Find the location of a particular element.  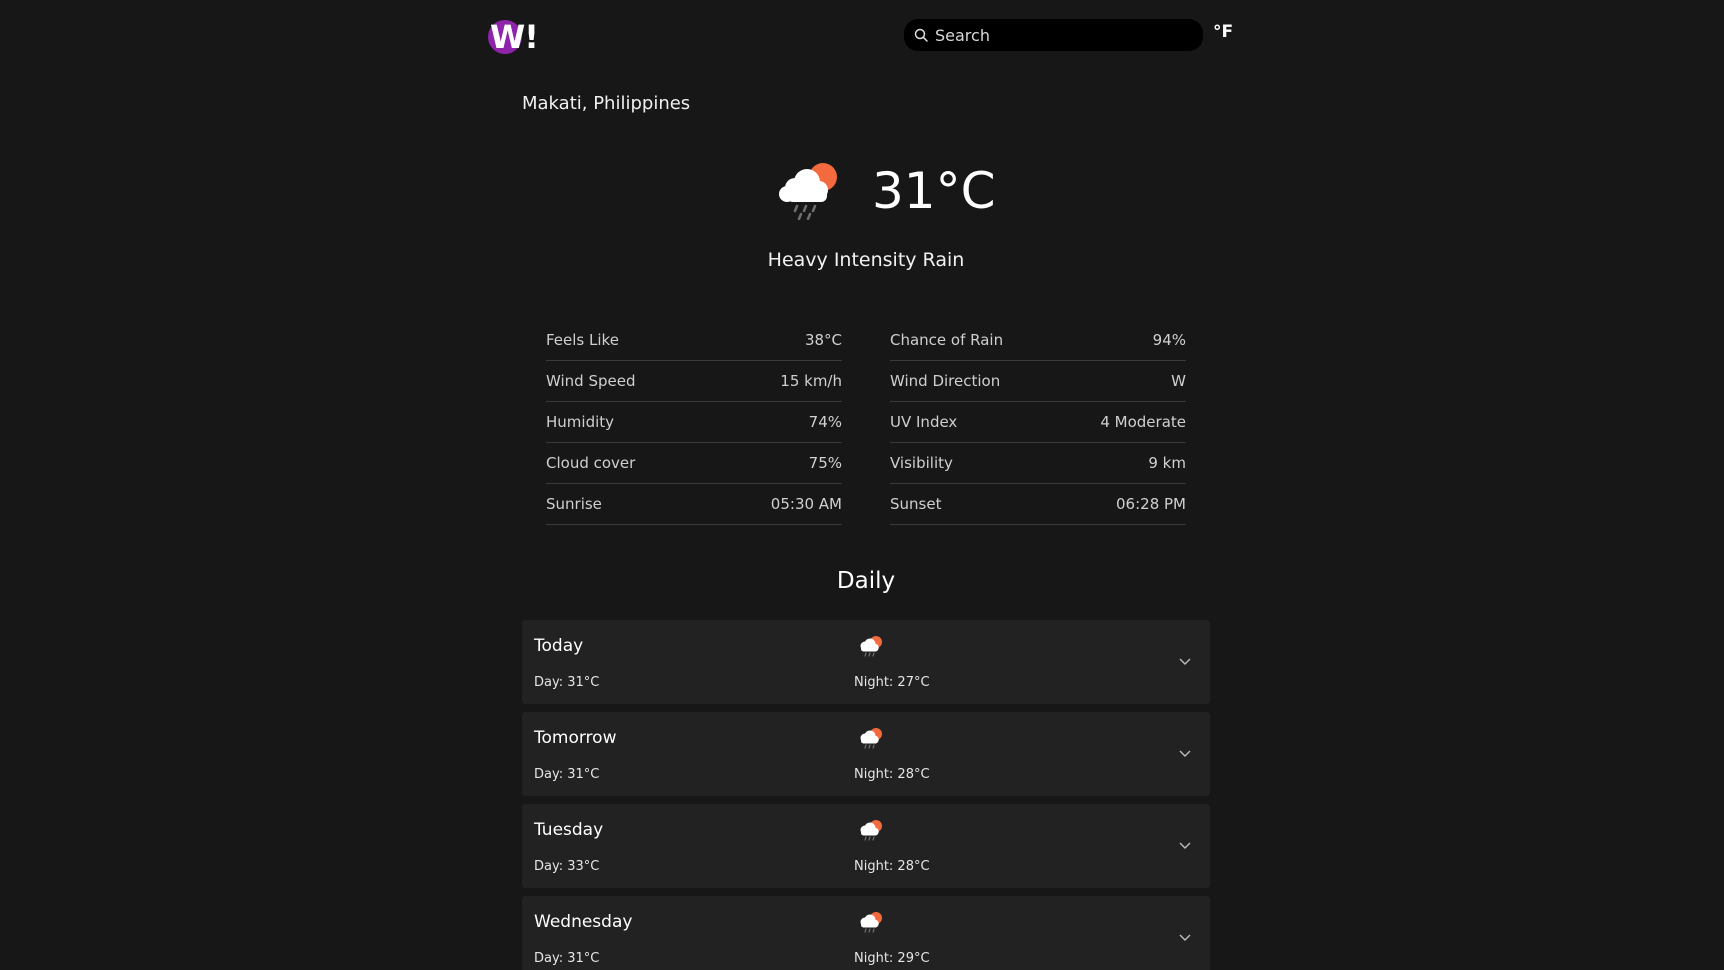

current-temperature: 31°C is located at coordinates (934, 191).